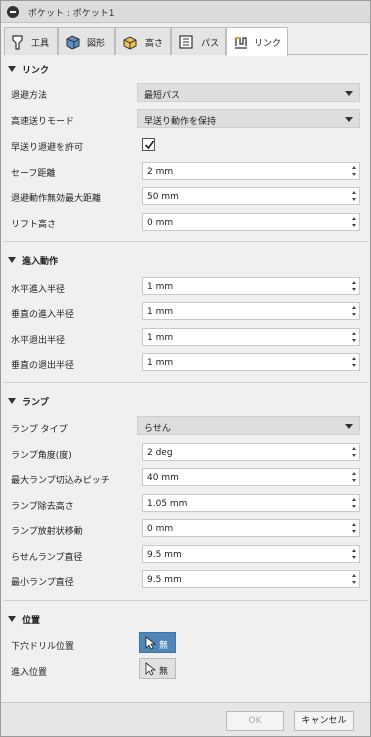  Describe the element at coordinates (43, 366) in the screenshot. I see `v-lead-out-label: 垂直の退出半径` at that location.